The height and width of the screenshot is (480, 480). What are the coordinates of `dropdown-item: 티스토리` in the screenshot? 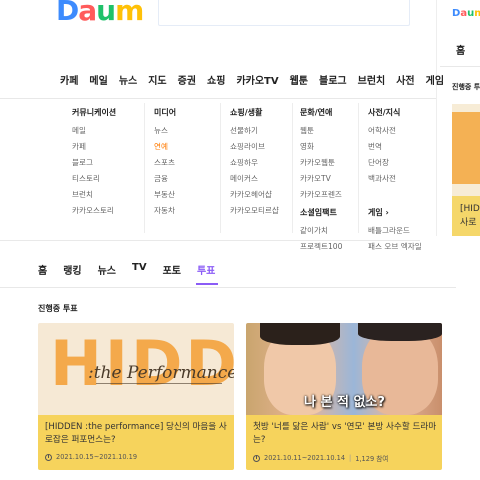 It's located at (94, 179).